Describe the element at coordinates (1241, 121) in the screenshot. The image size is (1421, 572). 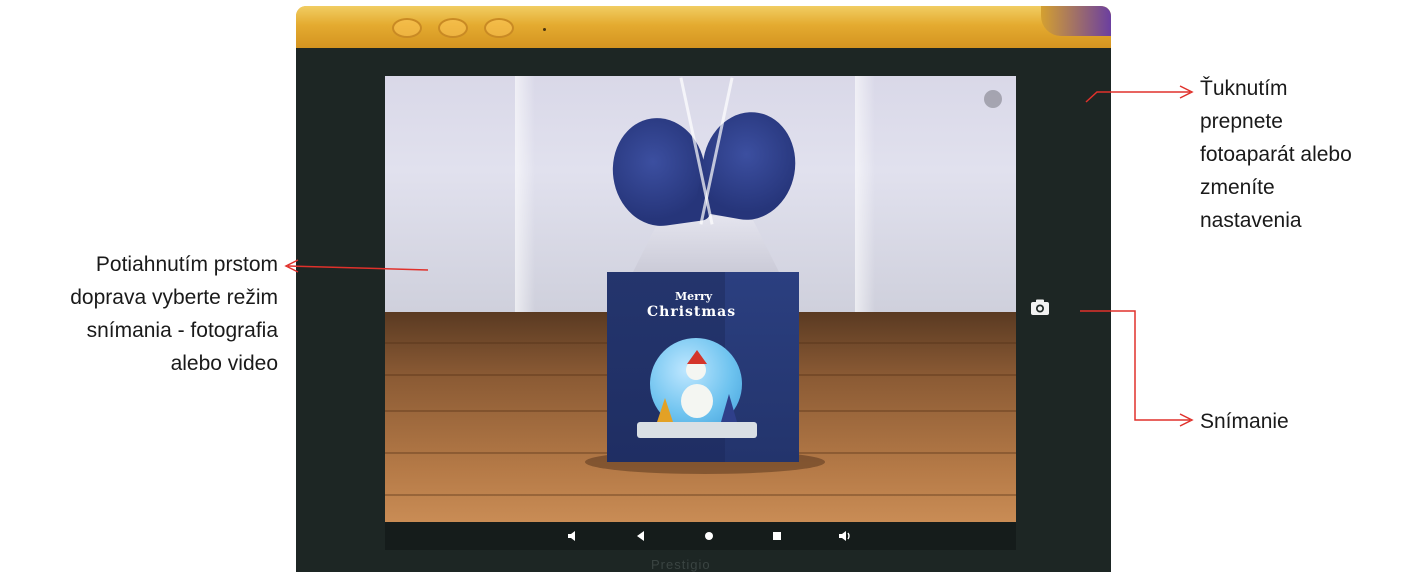
I see `annotation-line: prepnete` at that location.